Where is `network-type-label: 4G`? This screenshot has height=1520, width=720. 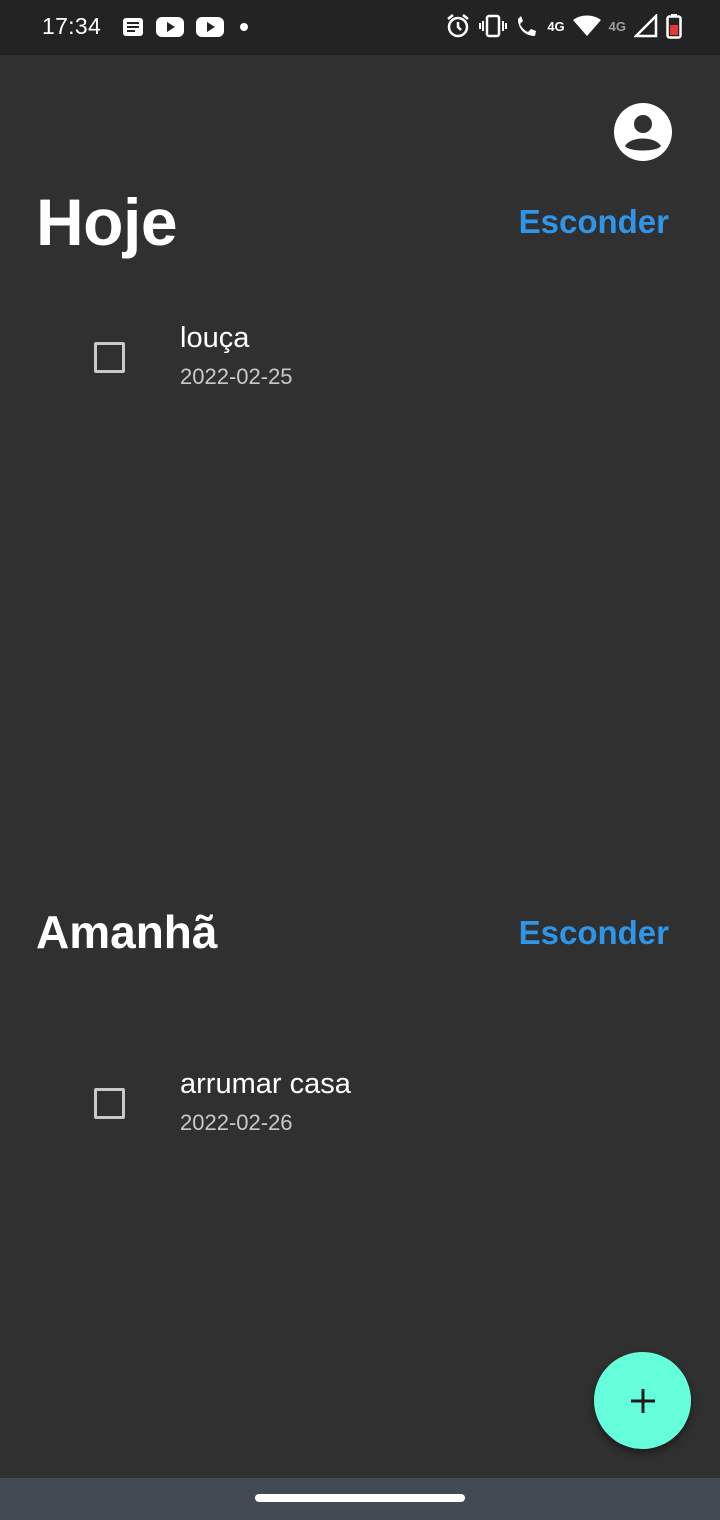 network-type-label: 4G is located at coordinates (556, 26).